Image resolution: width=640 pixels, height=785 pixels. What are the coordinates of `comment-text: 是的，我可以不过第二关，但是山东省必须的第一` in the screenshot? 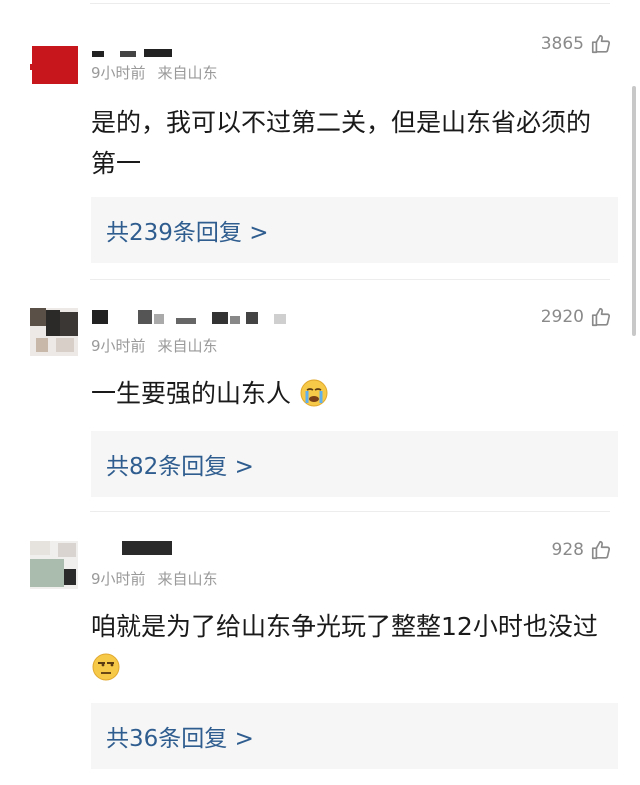 It's located at (341, 143).